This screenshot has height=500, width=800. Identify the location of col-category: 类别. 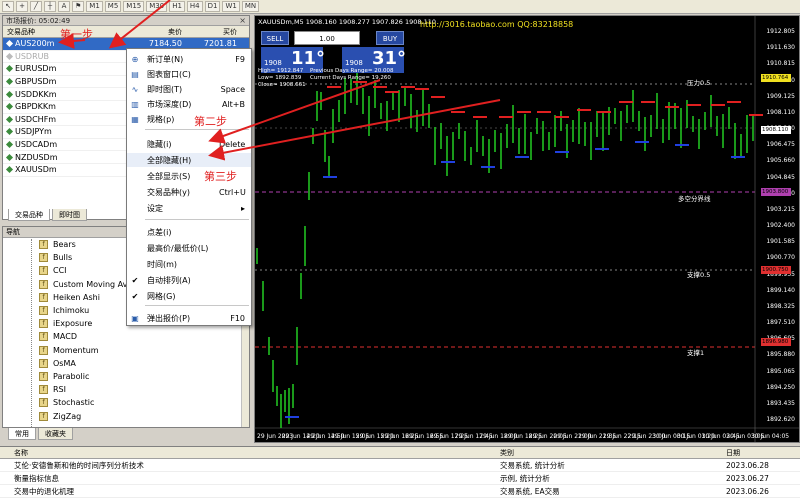
(613, 452).